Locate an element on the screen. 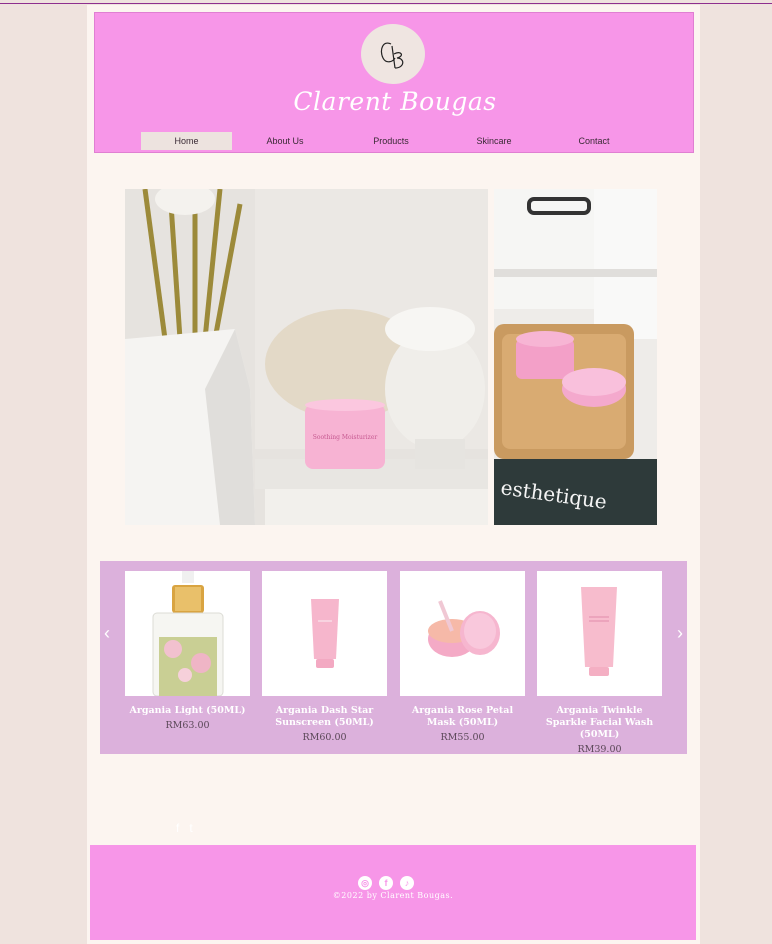 The width and height of the screenshot is (772, 944). product-image-pink-tube-wash is located at coordinates (599, 633).